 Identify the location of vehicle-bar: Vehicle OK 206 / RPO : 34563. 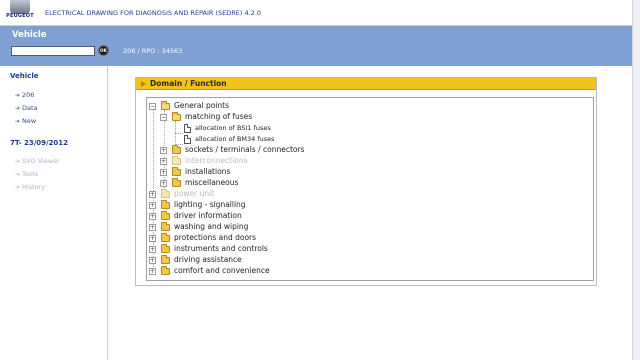
(316, 46).